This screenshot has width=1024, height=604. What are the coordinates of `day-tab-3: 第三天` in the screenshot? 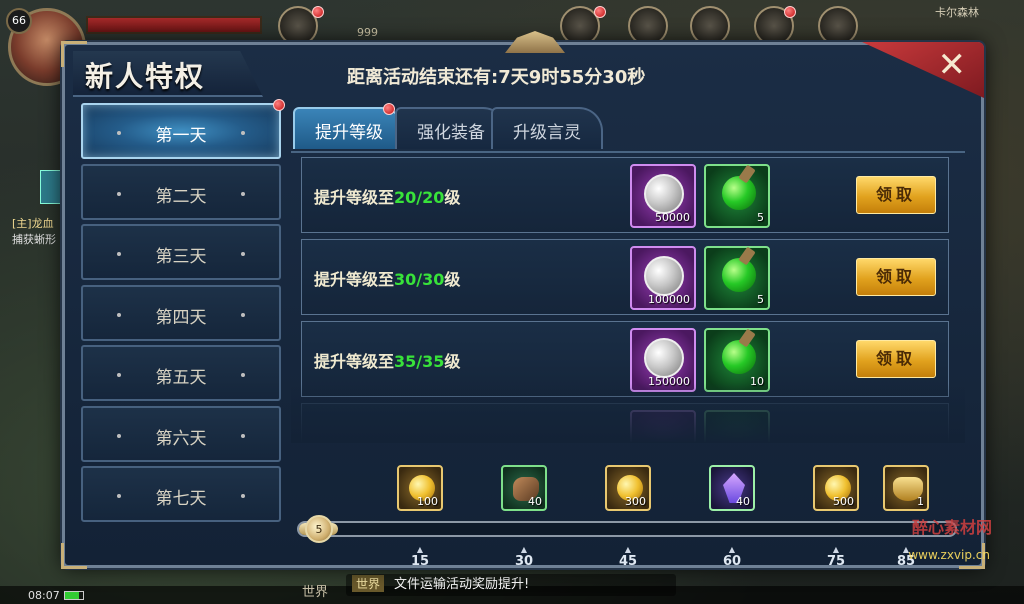 It's located at (181, 252).